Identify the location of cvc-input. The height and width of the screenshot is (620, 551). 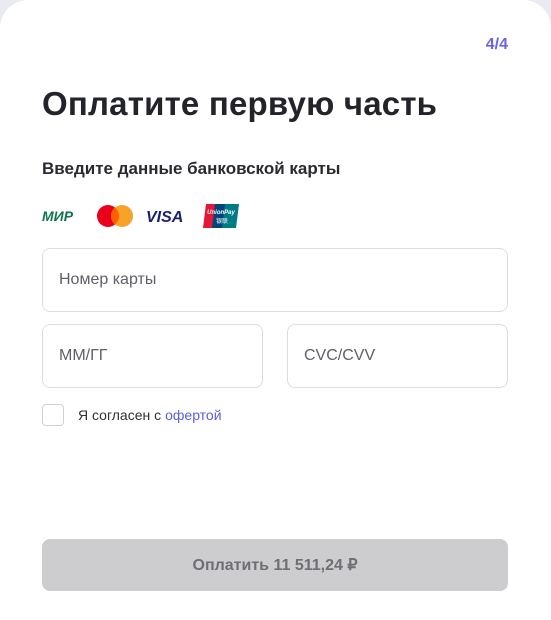
(397, 356).